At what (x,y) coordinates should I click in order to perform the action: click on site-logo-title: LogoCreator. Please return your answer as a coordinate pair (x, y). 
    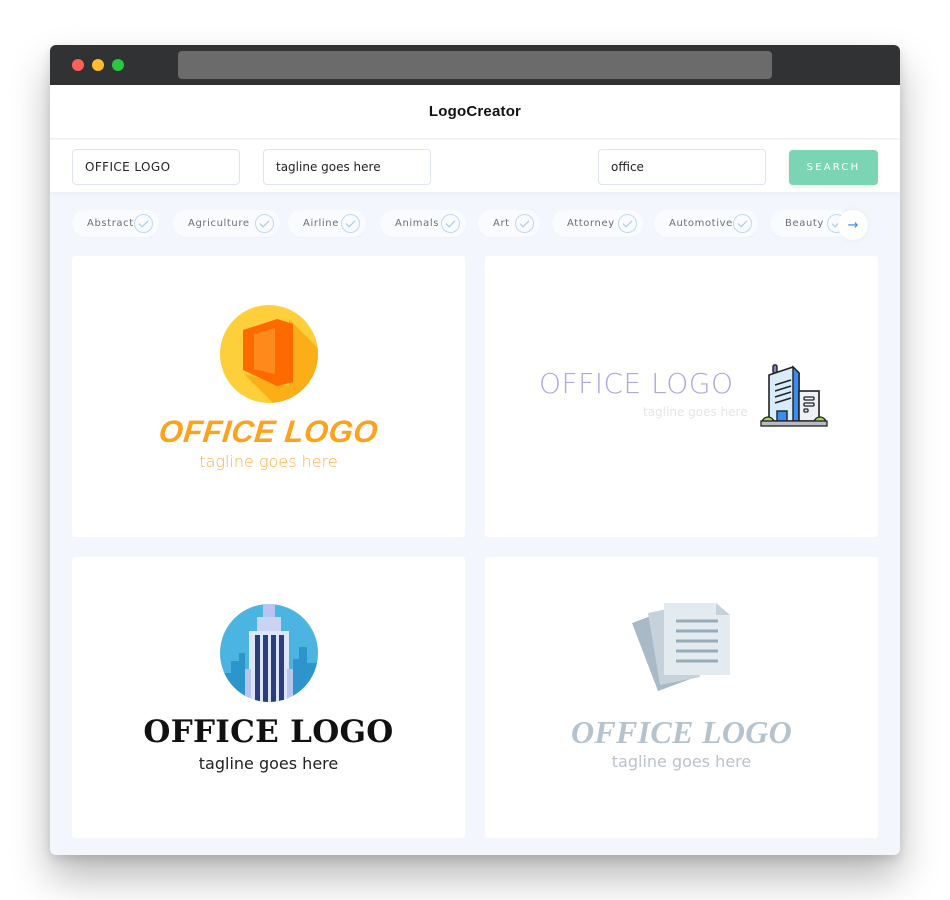
    Looking at the image, I should click on (475, 111).